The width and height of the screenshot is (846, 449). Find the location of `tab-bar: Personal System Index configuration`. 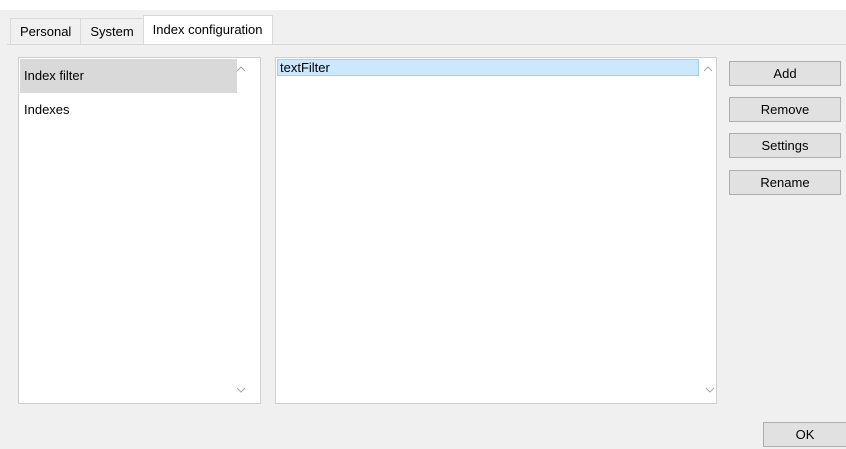

tab-bar: Personal System Index configuration is located at coordinates (141, 29).